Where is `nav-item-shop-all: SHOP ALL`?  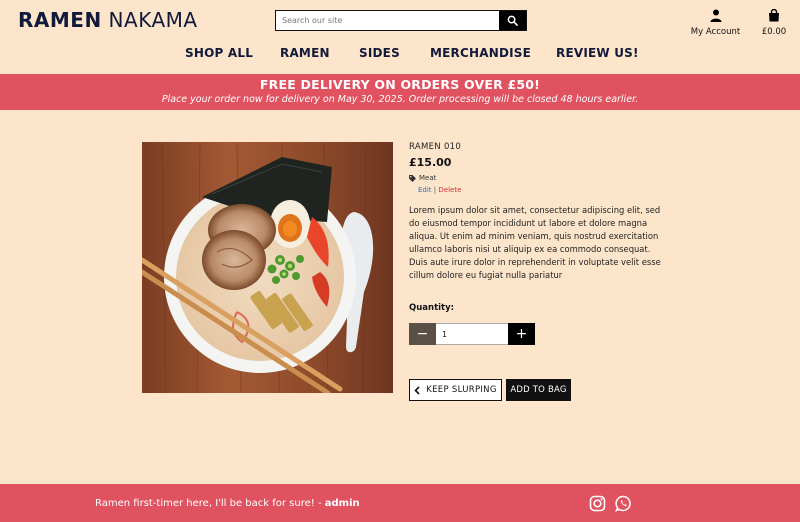
nav-item-shop-all: SHOP ALL is located at coordinates (219, 53).